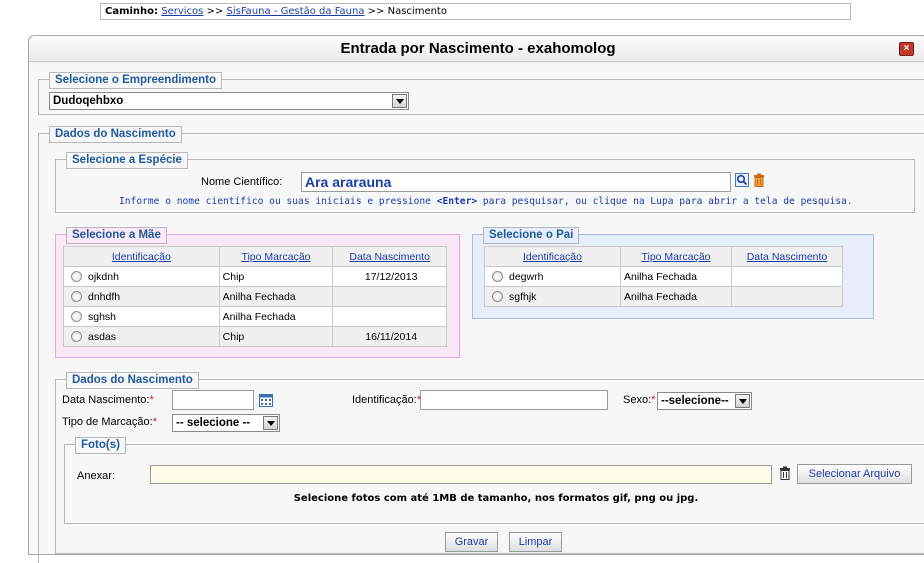  Describe the element at coordinates (115, 134) in the screenshot. I see `nascimento-outer-legend: Dados do Nascimento` at that location.